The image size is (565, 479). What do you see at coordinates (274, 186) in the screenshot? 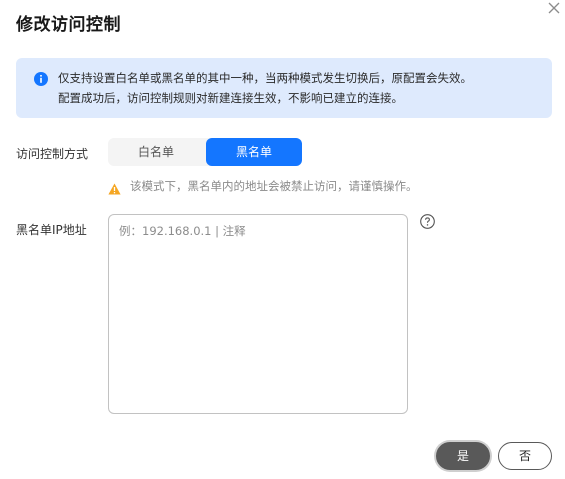
I see `warning-text: 该模式下，黑名单内的地址会被禁止访问，请谨慎操作。` at bounding box center [274, 186].